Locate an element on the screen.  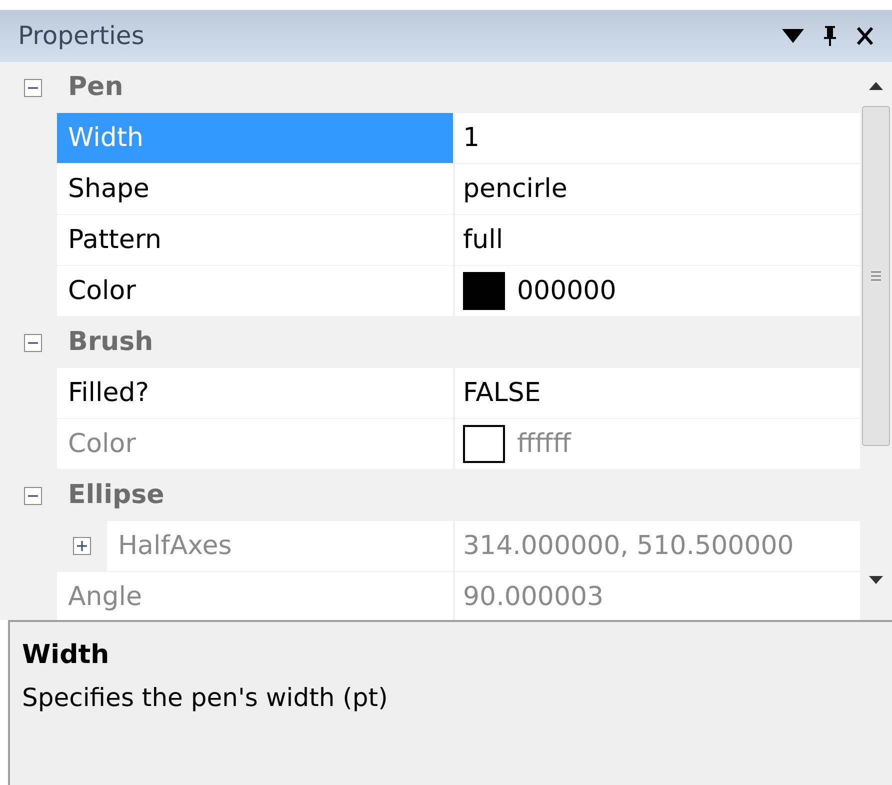
category-label: Ellipse is located at coordinates (115, 495).